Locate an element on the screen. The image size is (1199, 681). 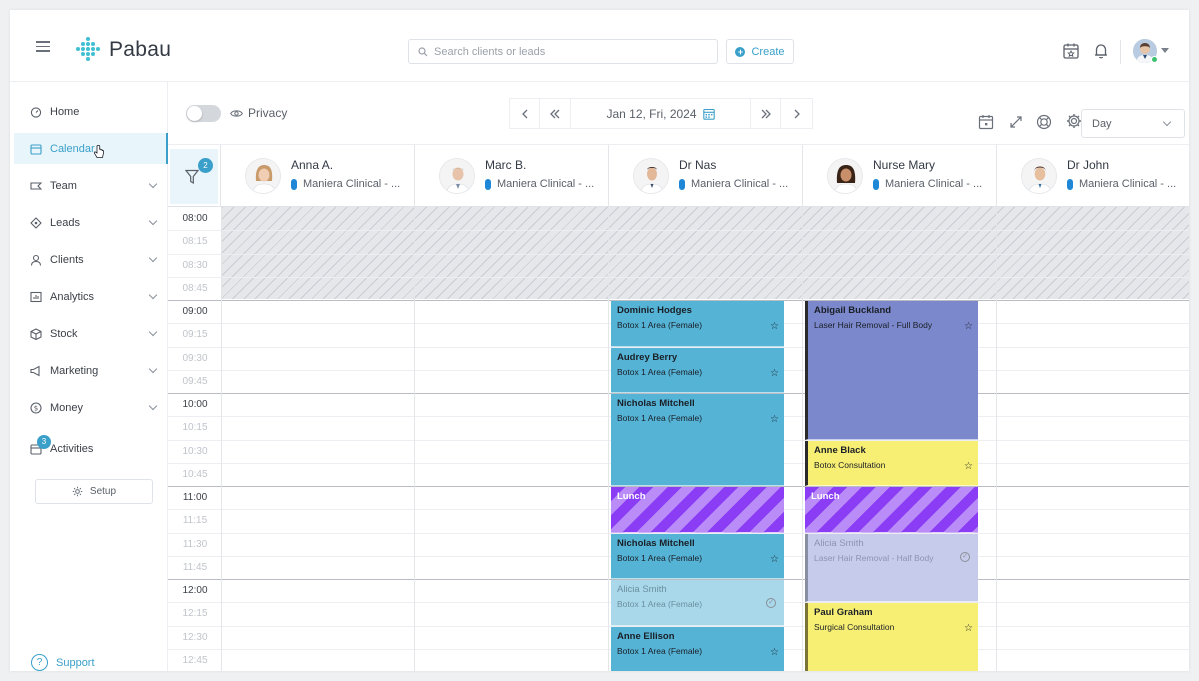
sidebar-item-stock: Stock is located at coordinates (91, 333).